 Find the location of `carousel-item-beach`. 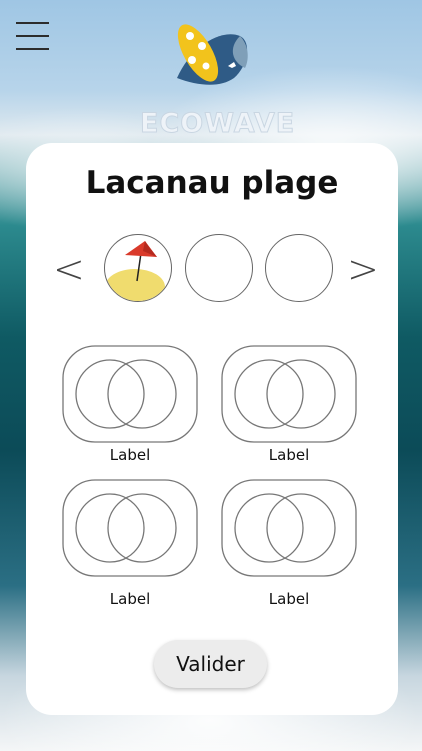

carousel-item-beach is located at coordinates (138, 268).